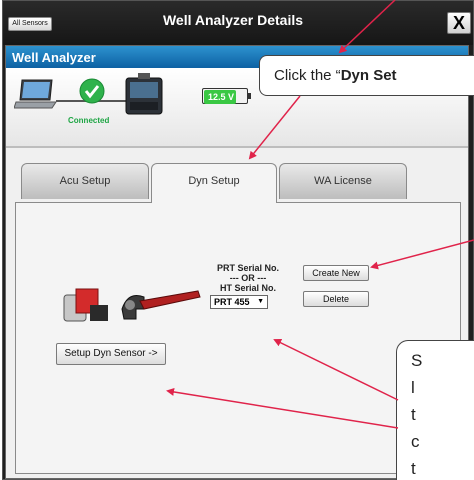  I want to click on setup-dyn-sensor-button: Setup Dyn Sensor ->, so click(111, 354).